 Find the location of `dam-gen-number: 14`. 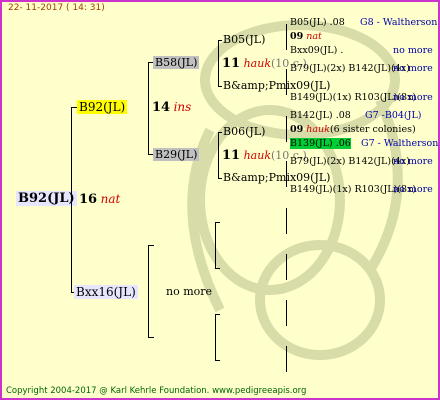

dam-gen-number: 14 is located at coordinates (161, 107).